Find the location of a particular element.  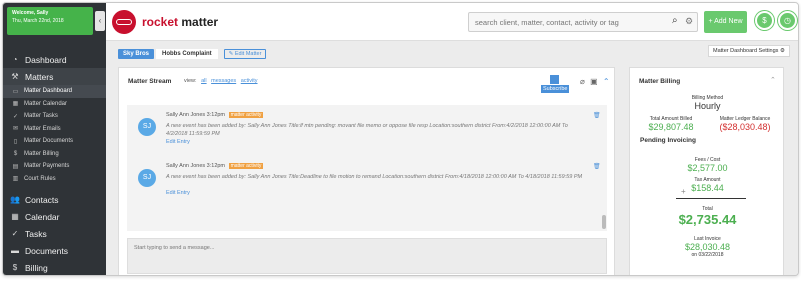

last-invoice-value: $28,030.48 is located at coordinates (707, 247).